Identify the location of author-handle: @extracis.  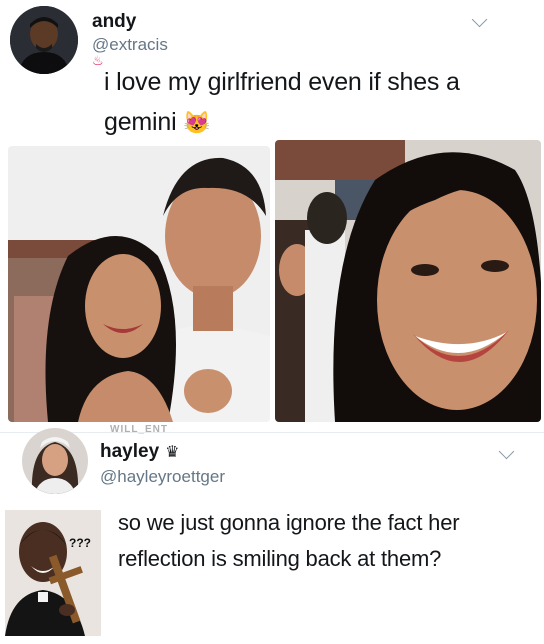
(130, 45).